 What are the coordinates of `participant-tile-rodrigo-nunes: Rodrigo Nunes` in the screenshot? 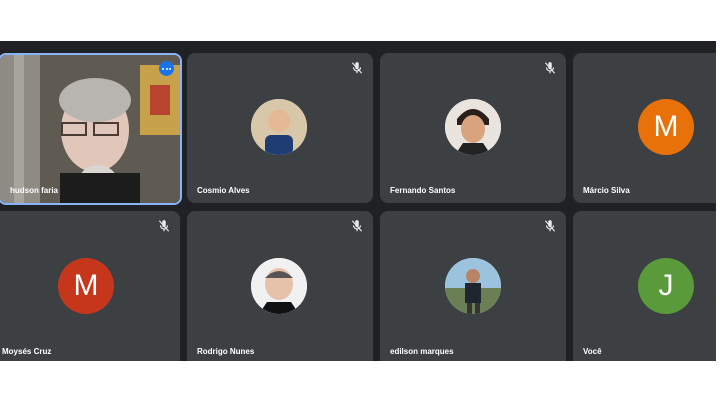 It's located at (280, 286).